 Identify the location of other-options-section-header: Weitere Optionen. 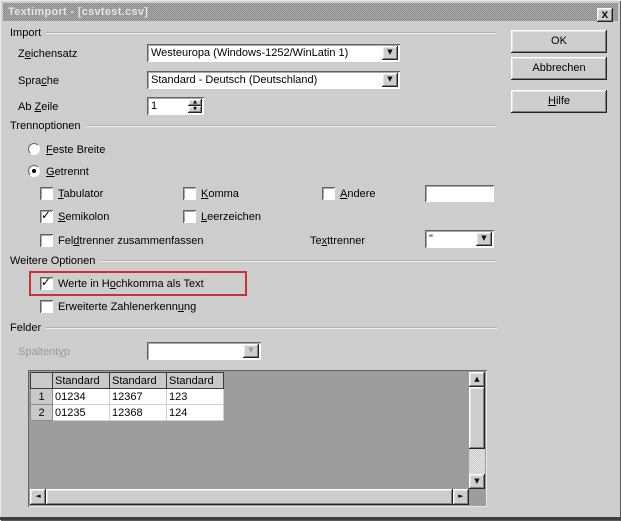
(253, 261).